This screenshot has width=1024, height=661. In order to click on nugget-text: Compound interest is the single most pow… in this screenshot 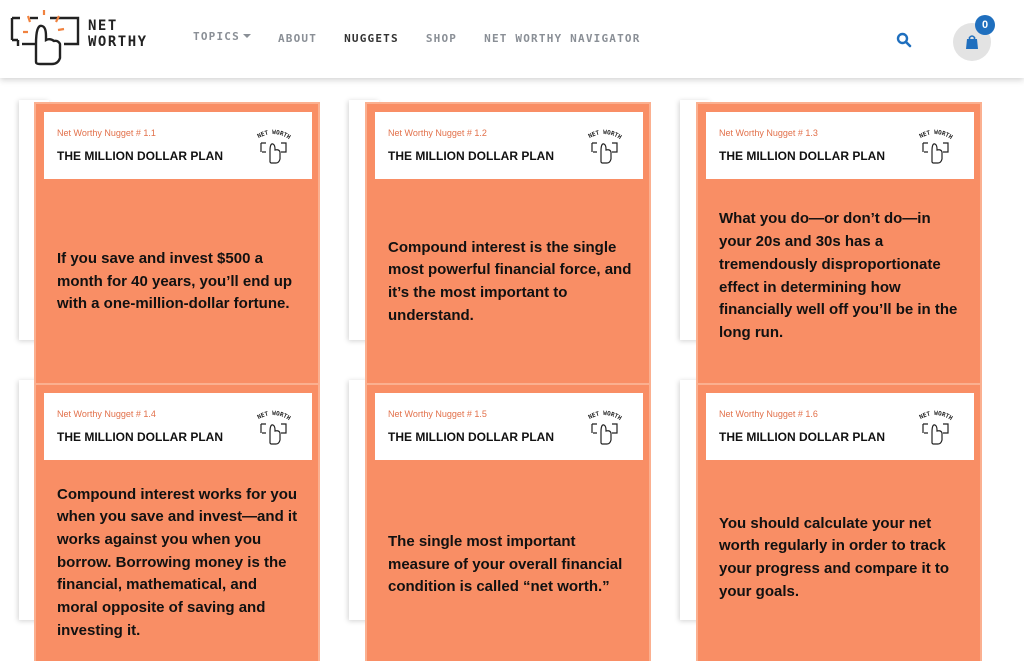, I will do `click(510, 281)`.